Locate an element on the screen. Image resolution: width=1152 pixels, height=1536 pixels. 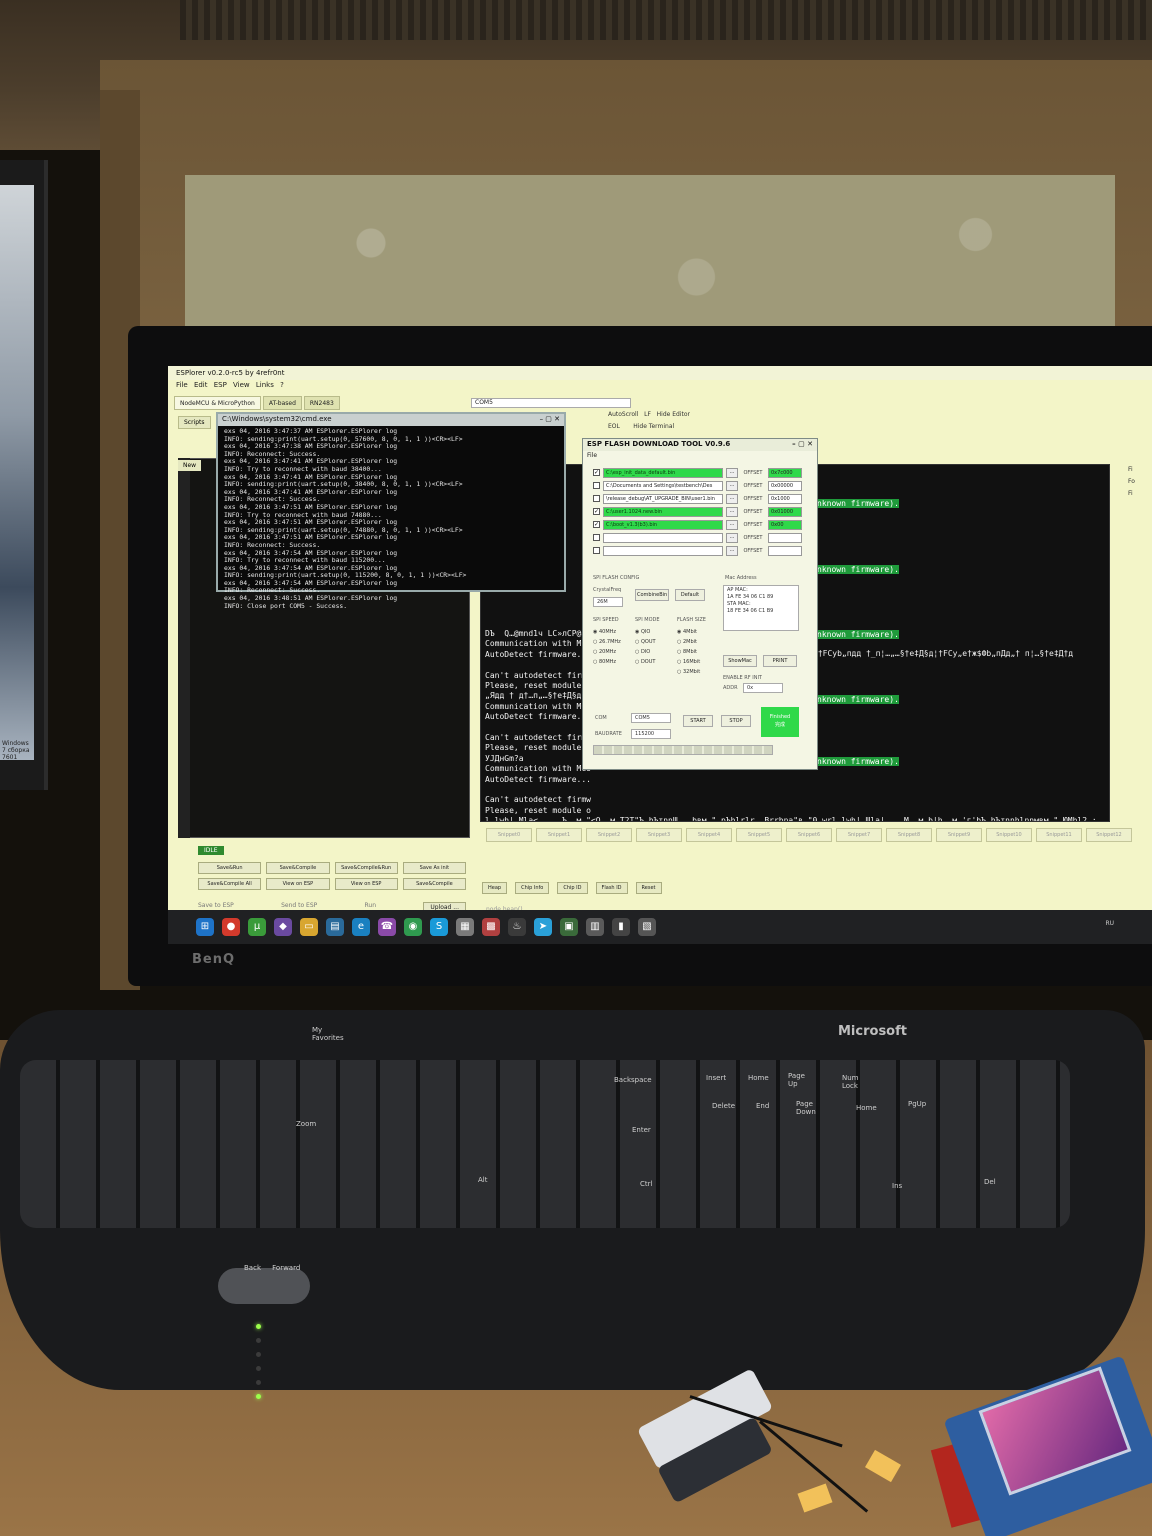
back-forward-buttons is located at coordinates (264, 1286).